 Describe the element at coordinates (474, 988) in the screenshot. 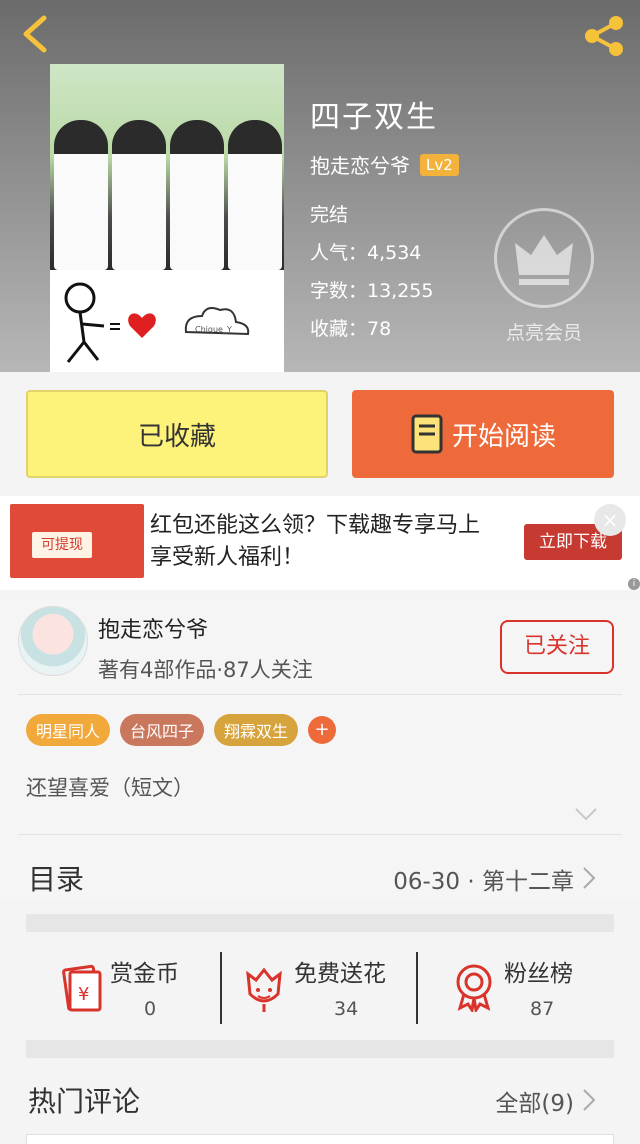

I see `medal-icon` at that location.